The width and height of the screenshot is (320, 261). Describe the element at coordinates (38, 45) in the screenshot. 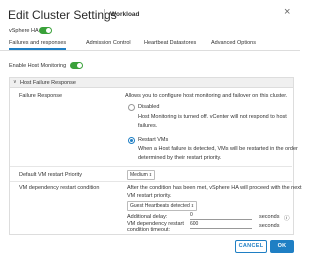

I see `tab-failures-and-responses: Failures and responses` at that location.